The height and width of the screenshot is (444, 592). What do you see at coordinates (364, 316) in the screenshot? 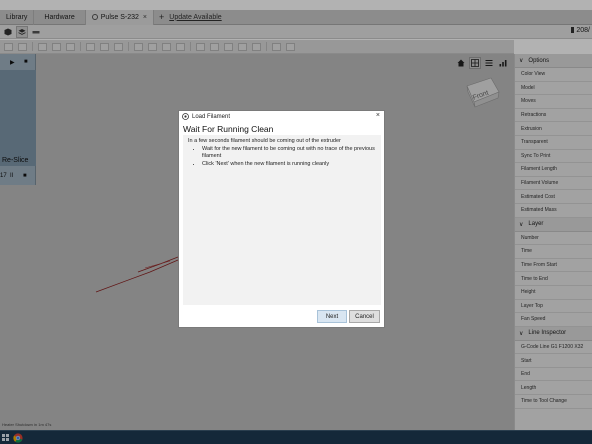
I see `cancel-button: Cancel` at bounding box center [364, 316].